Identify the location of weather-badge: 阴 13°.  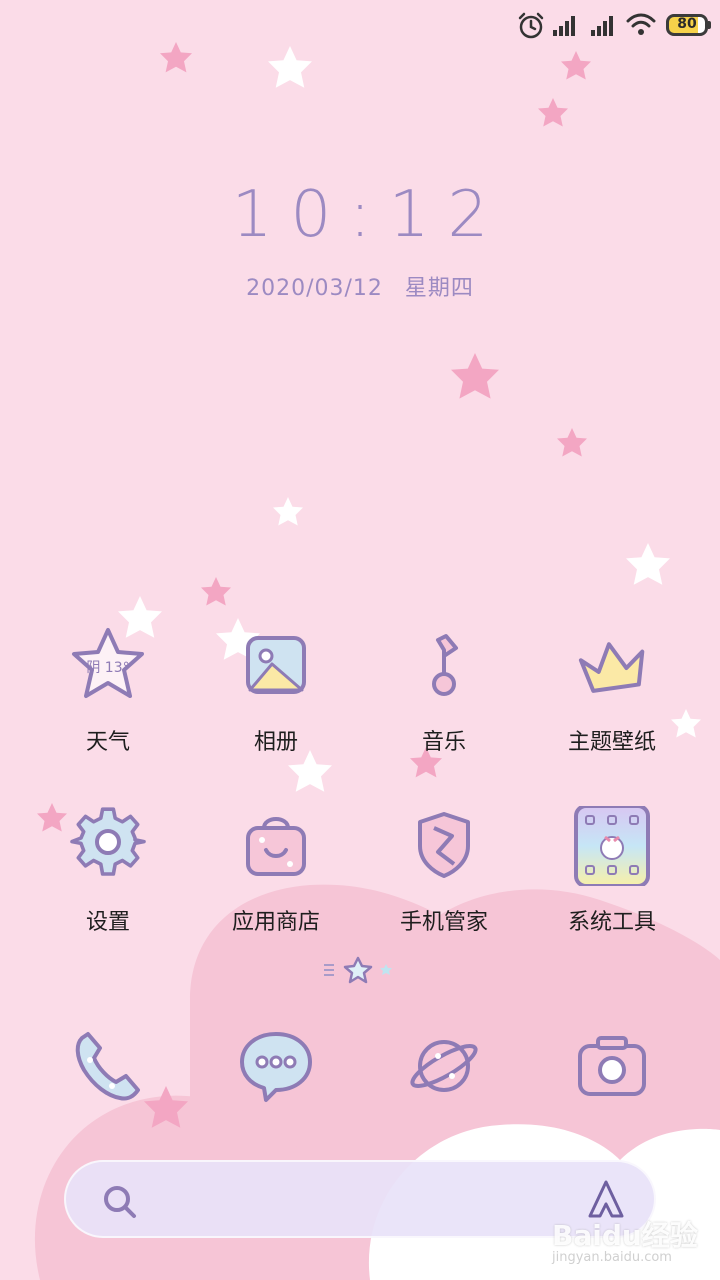
(107, 668).